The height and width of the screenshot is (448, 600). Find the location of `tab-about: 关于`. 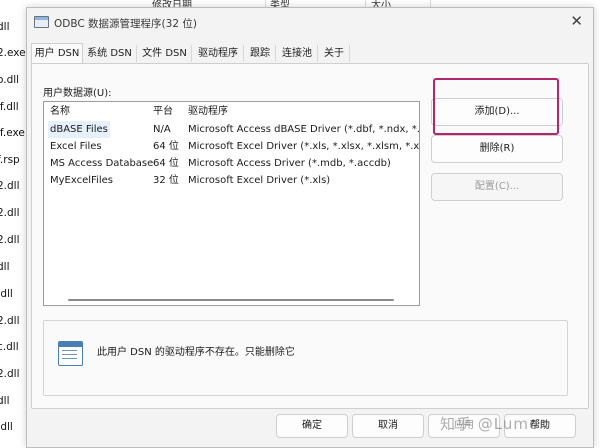

tab-about: 关于 is located at coordinates (334, 53).